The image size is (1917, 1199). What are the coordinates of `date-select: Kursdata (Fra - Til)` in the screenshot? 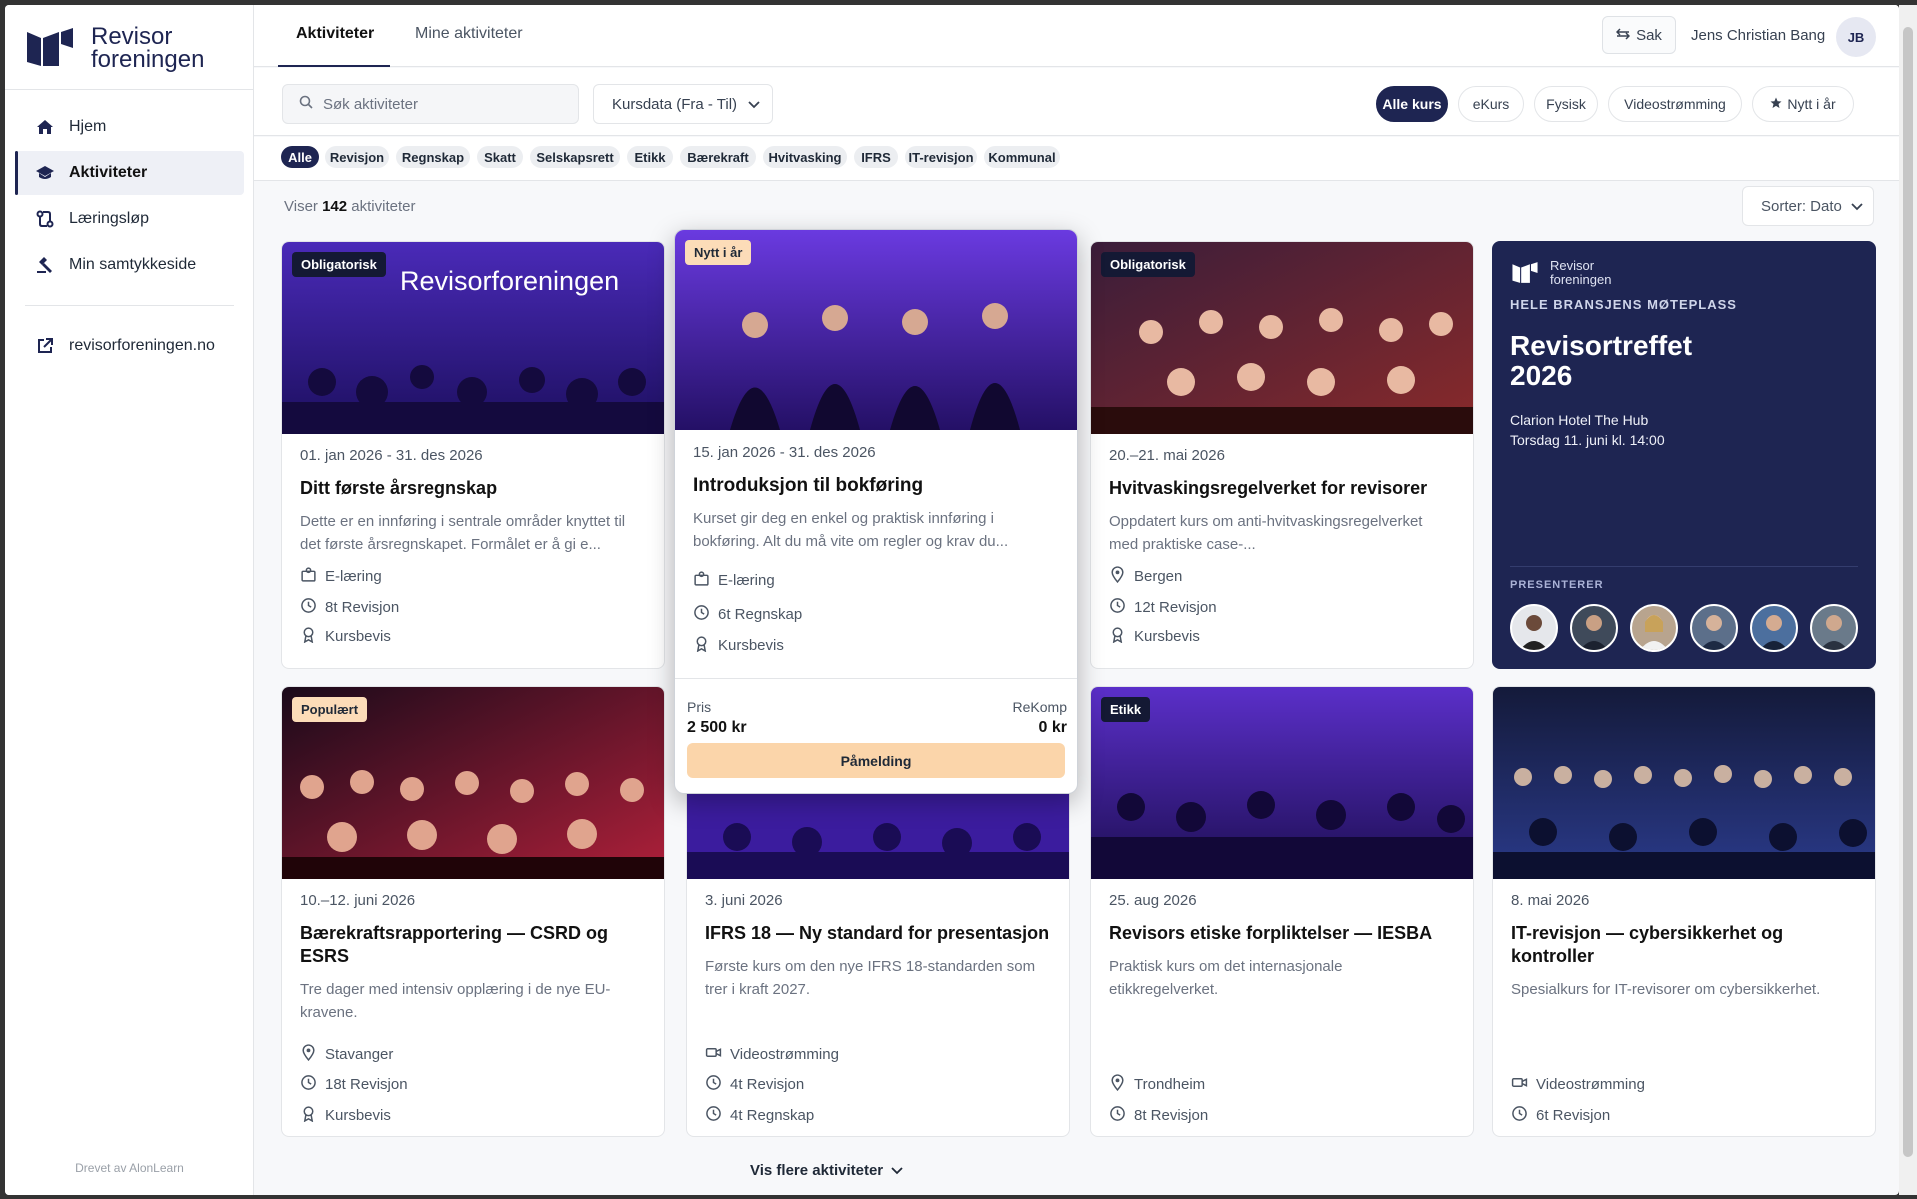 It's located at (683, 104).